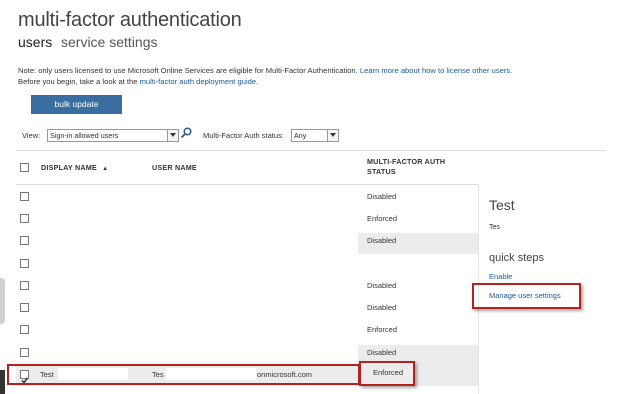 The height and width of the screenshot is (394, 624). I want to click on selected-row-highlight, so click(183, 374).